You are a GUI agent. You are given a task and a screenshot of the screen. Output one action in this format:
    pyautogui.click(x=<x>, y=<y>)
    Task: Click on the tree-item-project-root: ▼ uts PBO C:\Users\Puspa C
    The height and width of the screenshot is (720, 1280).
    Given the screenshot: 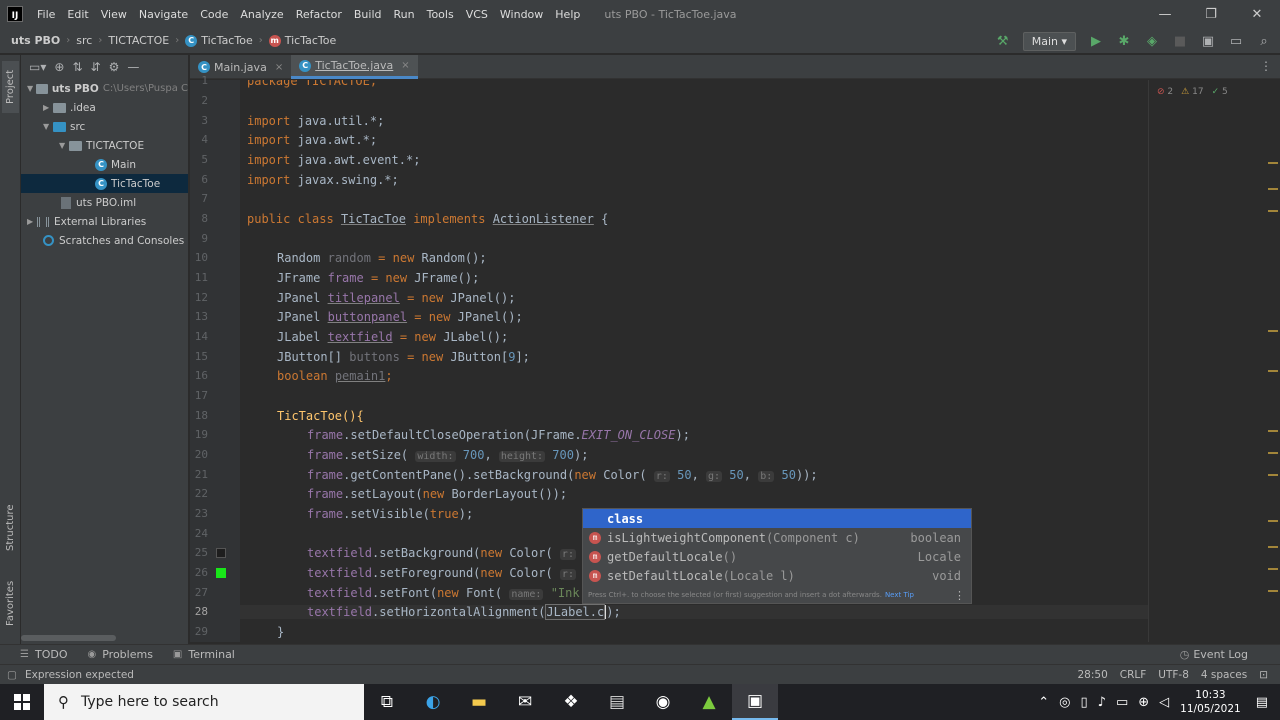 What is the action you would take?
    pyautogui.click(x=104, y=88)
    